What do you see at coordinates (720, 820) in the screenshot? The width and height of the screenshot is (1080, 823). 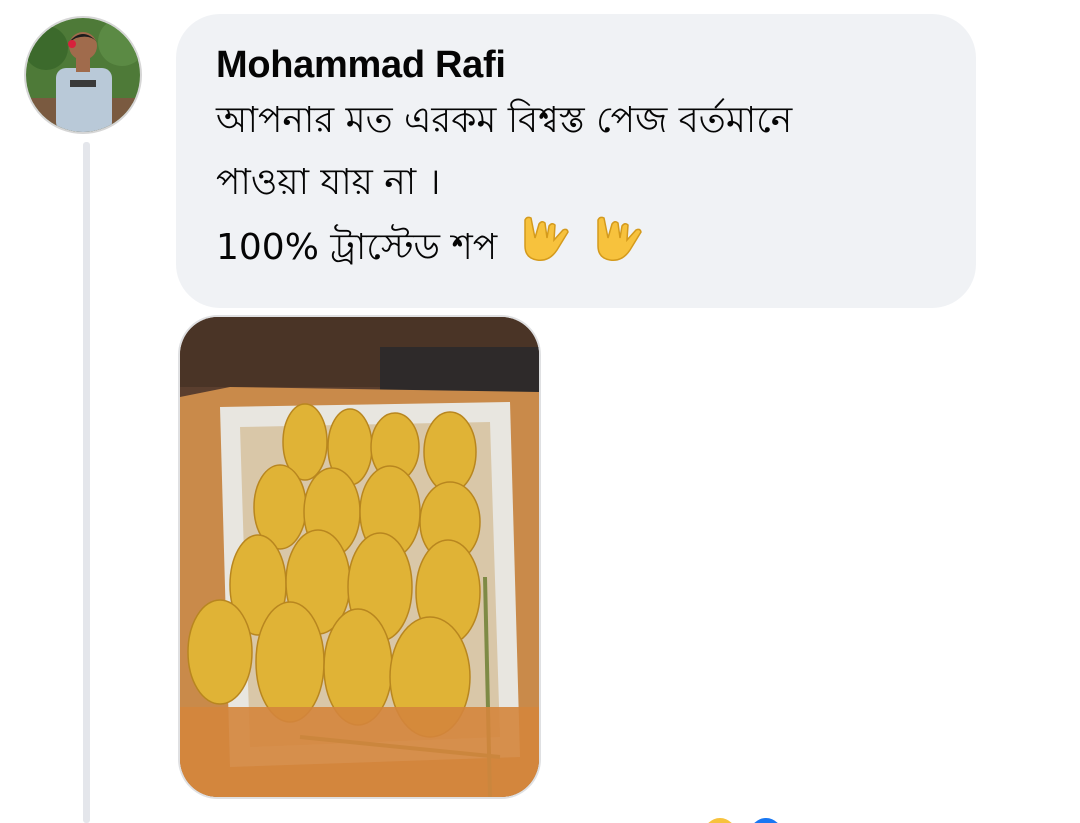 I see `haha-reaction-icon` at bounding box center [720, 820].